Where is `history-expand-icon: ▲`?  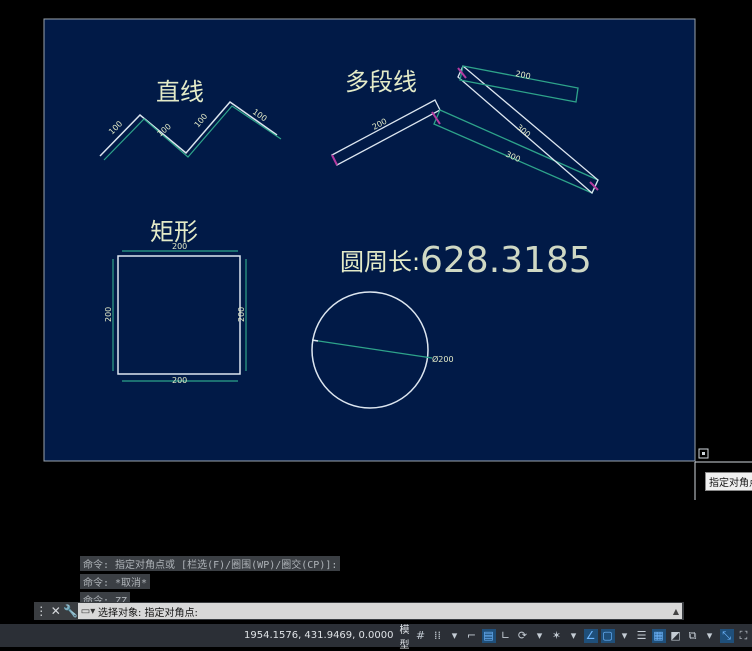
history-expand-icon: ▲ is located at coordinates (676, 611).